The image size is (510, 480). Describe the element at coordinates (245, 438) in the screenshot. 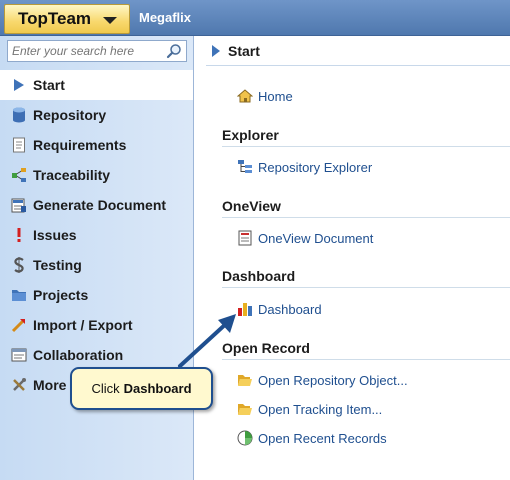

I see `recent-records-icon` at that location.